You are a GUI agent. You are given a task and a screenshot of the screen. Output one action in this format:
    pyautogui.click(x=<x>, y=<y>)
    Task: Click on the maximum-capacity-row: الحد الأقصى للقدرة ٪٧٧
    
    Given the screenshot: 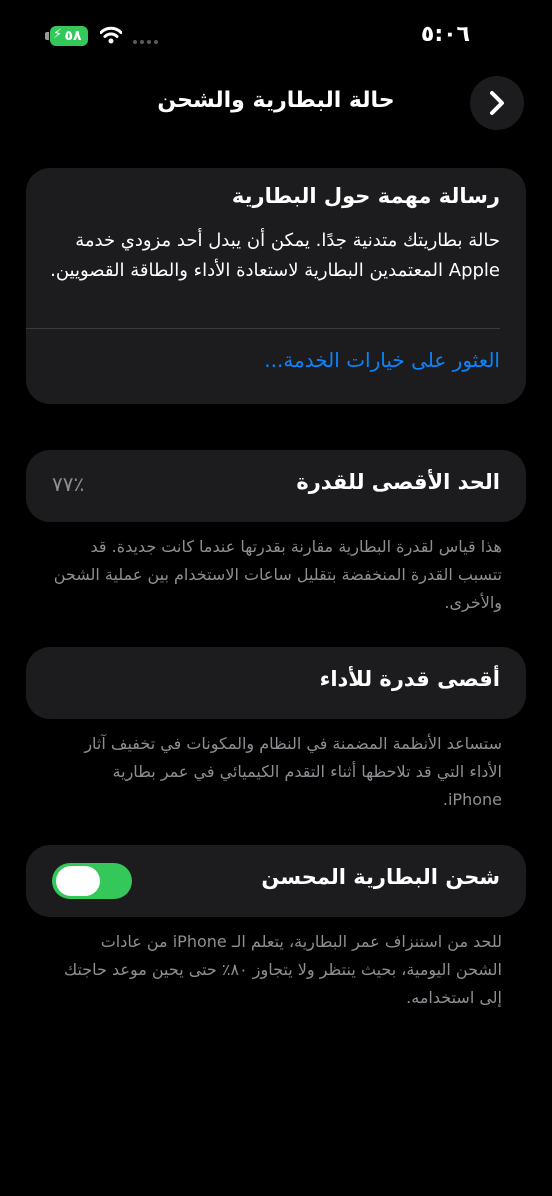 What is the action you would take?
    pyautogui.click(x=276, y=486)
    